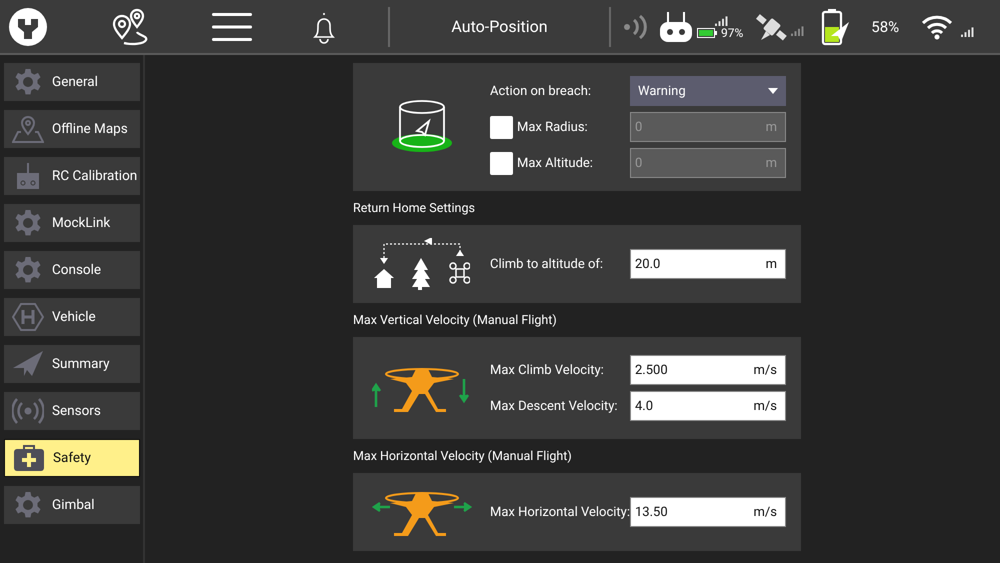 This screenshot has width=1000, height=563. Describe the element at coordinates (29, 458) in the screenshot. I see `first-aid-kit-icon` at that location.